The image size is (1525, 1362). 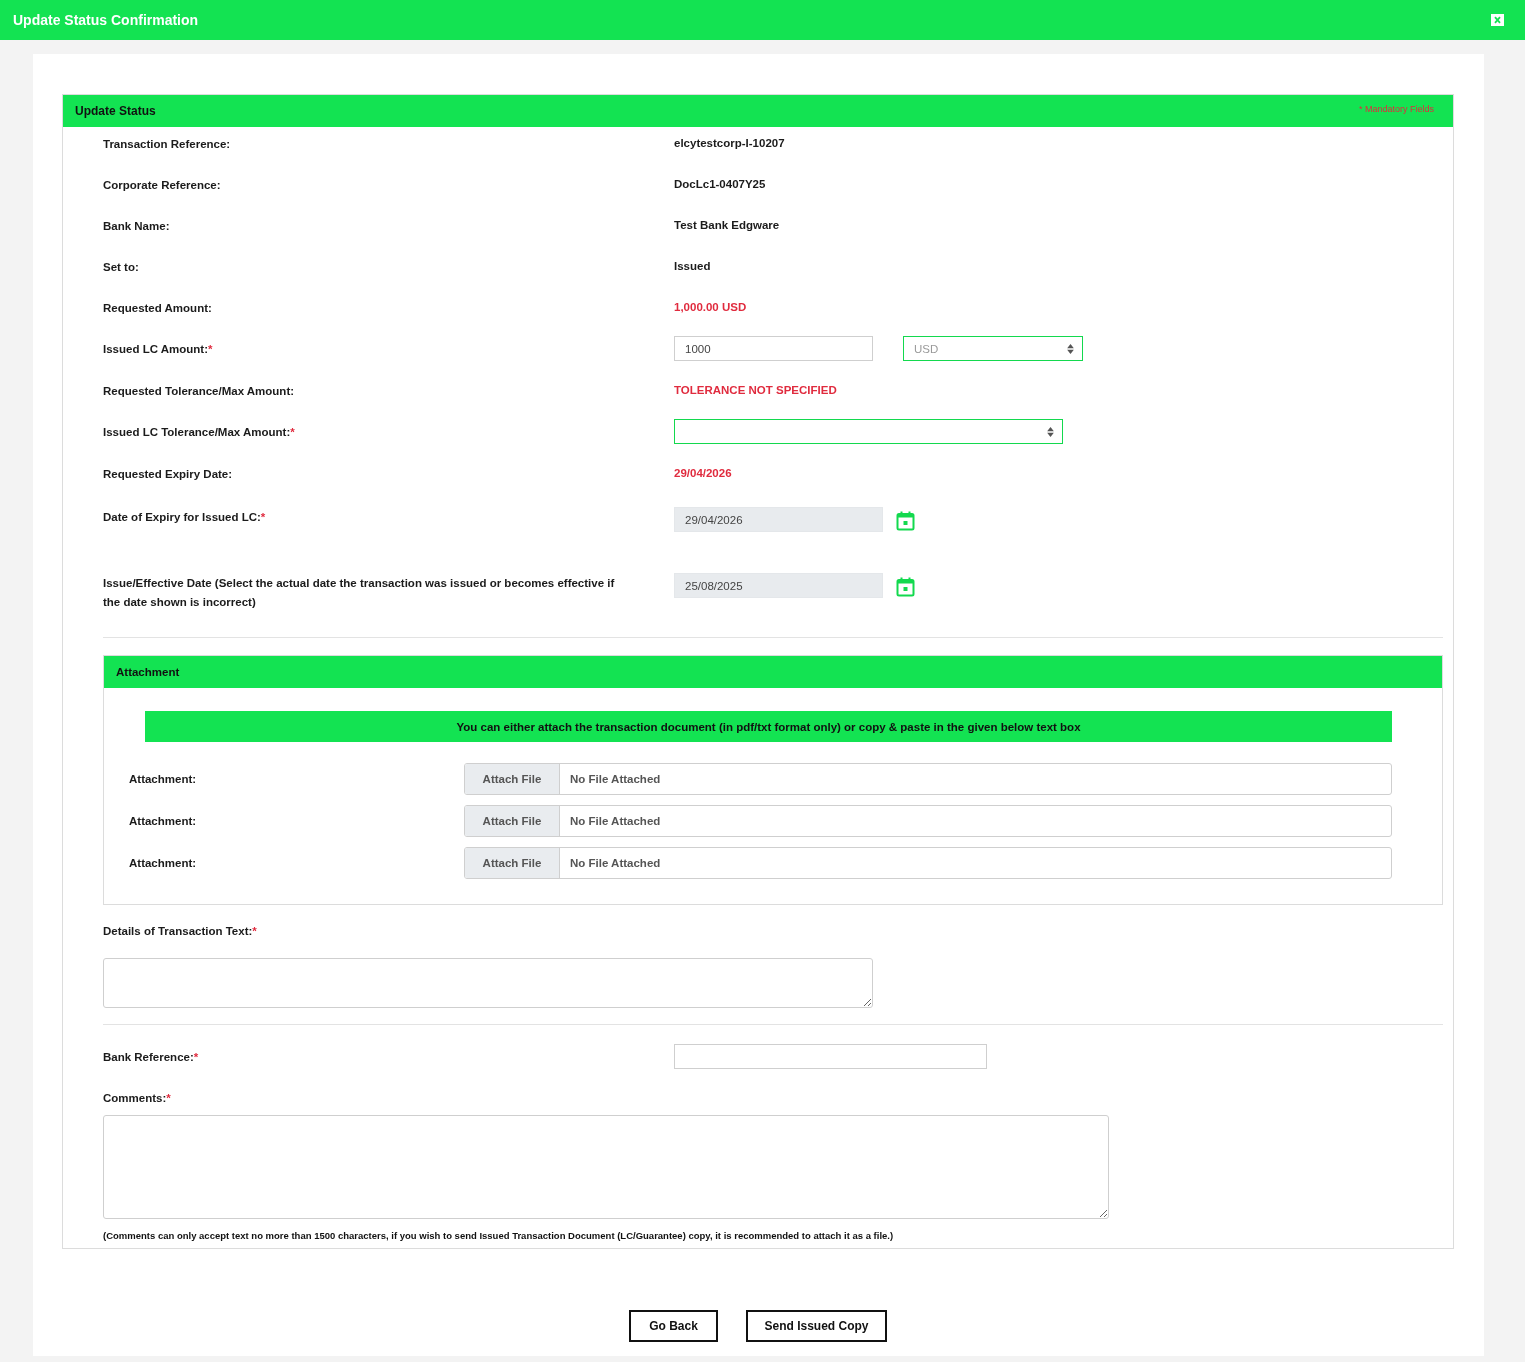 What do you see at coordinates (135, 1098) in the screenshot?
I see `field-label: Comments:` at bounding box center [135, 1098].